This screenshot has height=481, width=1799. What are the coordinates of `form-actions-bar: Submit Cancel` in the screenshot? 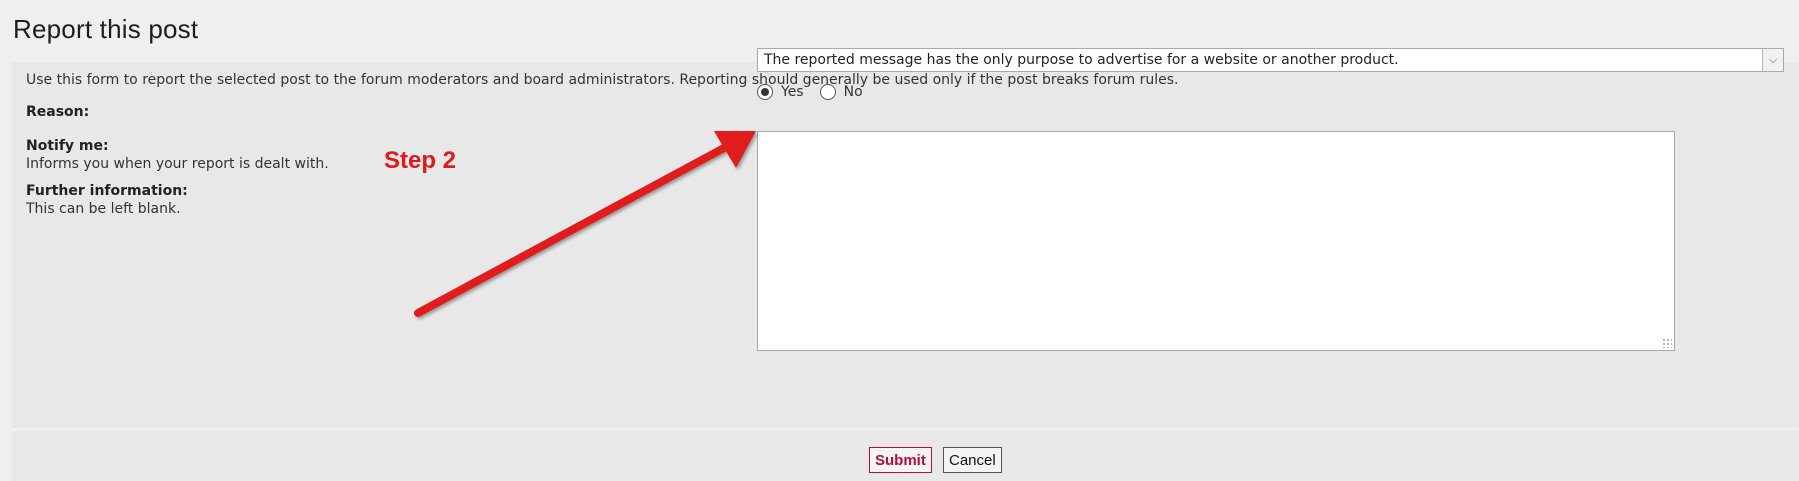 It's located at (905, 456).